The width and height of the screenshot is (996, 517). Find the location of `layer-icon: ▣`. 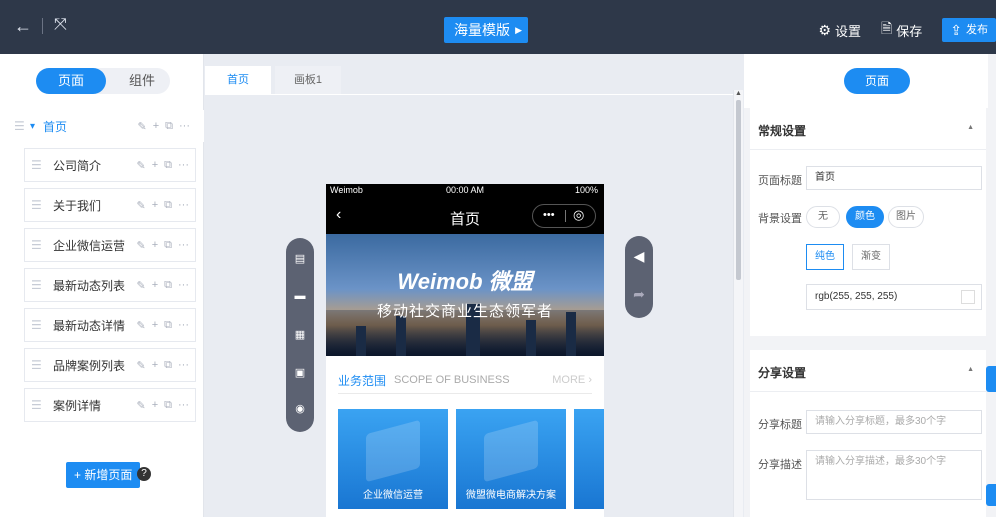

layer-icon: ▣ is located at coordinates (300, 372).